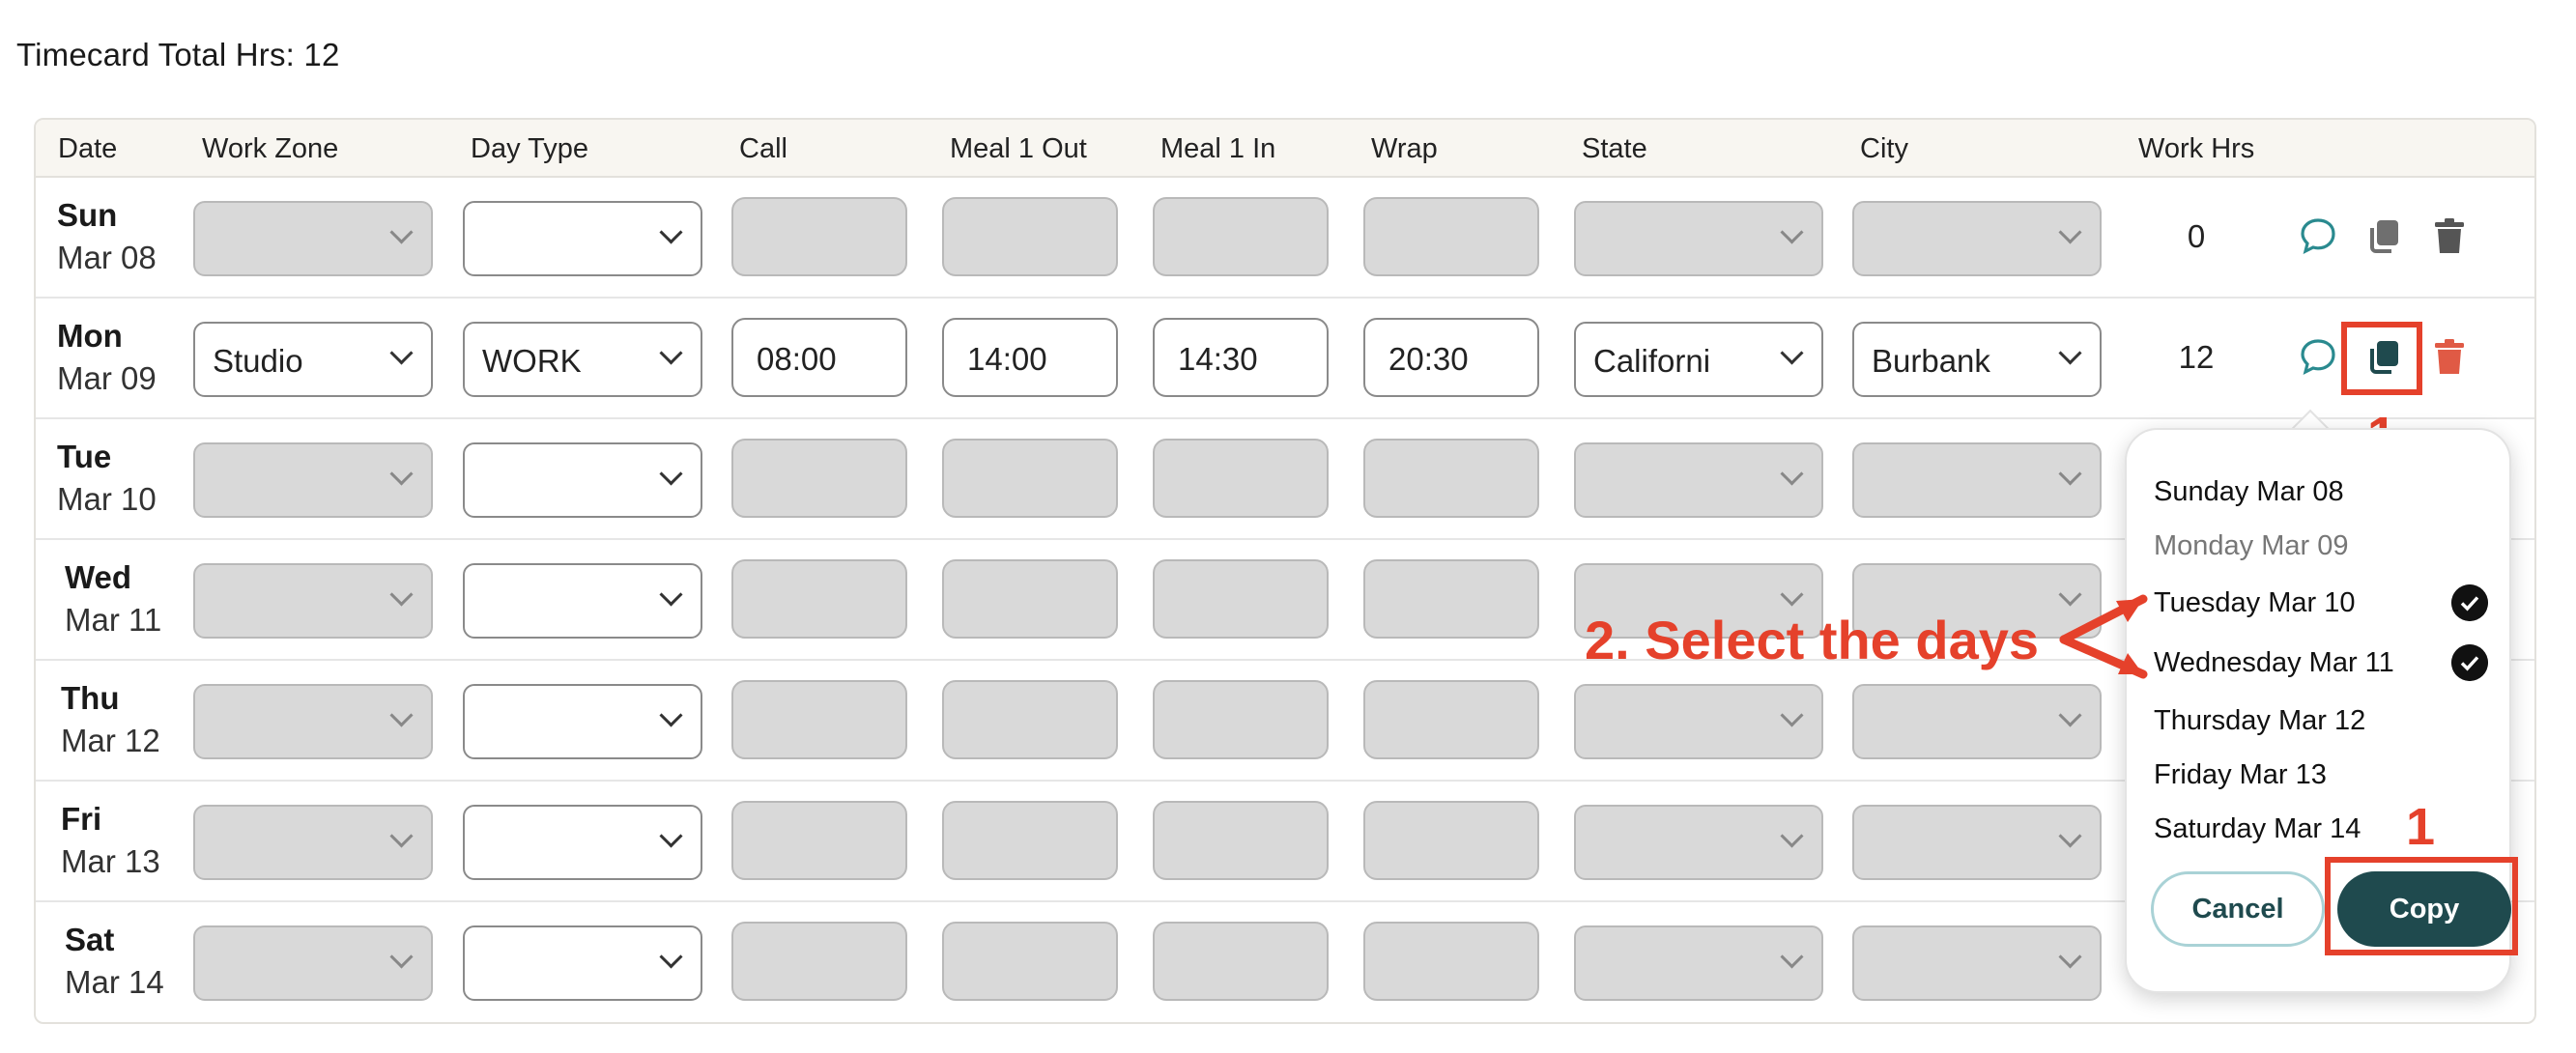 This screenshot has width=2576, height=1053. What do you see at coordinates (582, 359) in the screenshot?
I see `day-type-select: WORK` at bounding box center [582, 359].